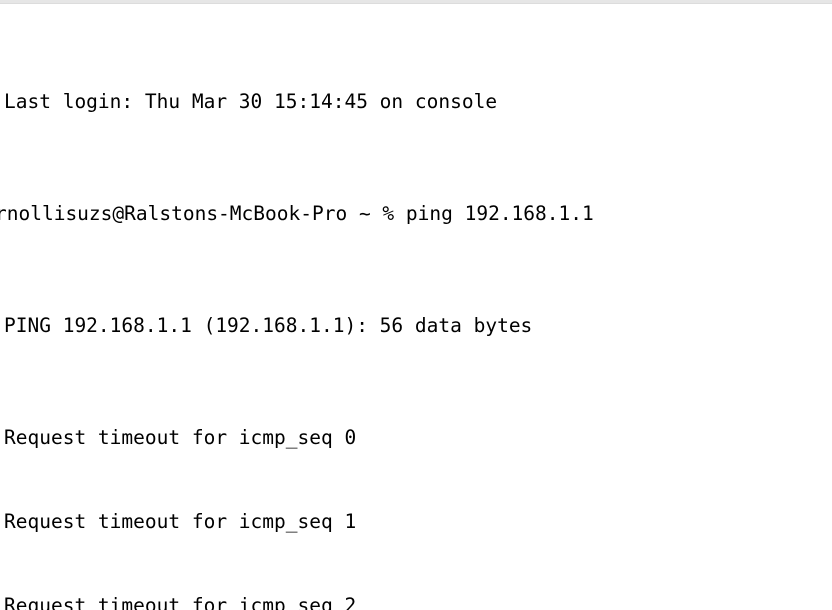 The height and width of the screenshot is (610, 832). I want to click on ping-timeout-line: Request timeout for icmp_seq 2, so click(180, 602).